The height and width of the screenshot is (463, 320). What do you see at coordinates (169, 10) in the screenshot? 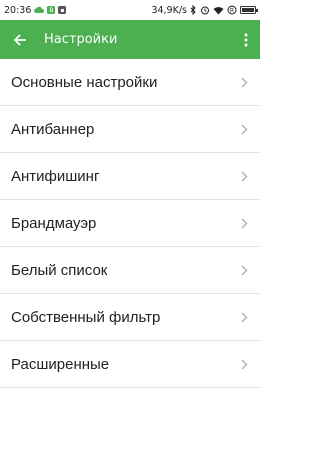
I see `network-speed: 34,9K/s` at bounding box center [169, 10].